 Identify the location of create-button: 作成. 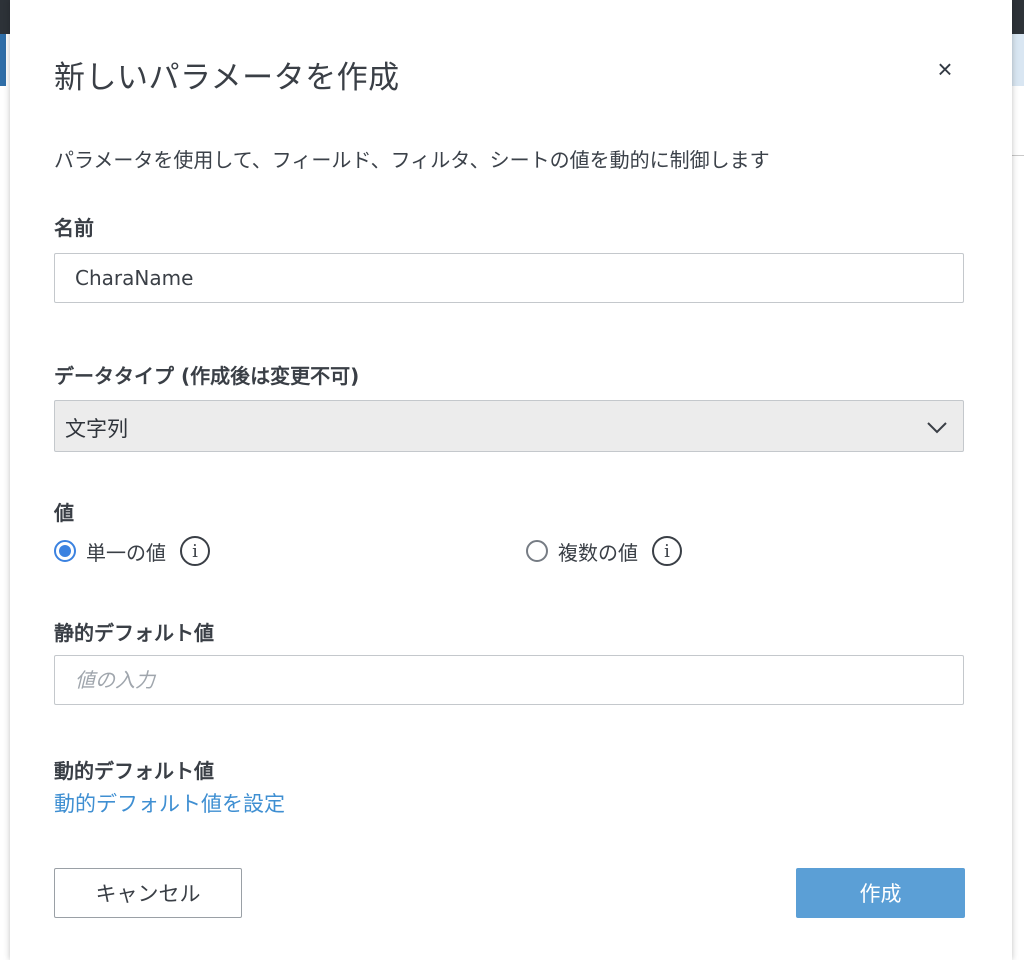
(880, 893).